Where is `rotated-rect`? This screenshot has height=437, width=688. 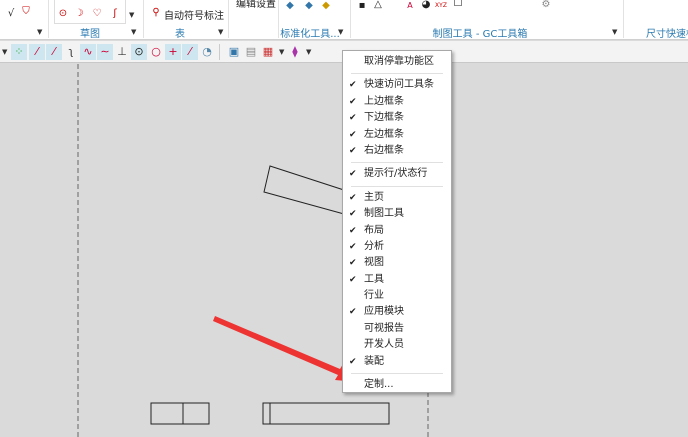 rotated-rect is located at coordinates (307, 190).